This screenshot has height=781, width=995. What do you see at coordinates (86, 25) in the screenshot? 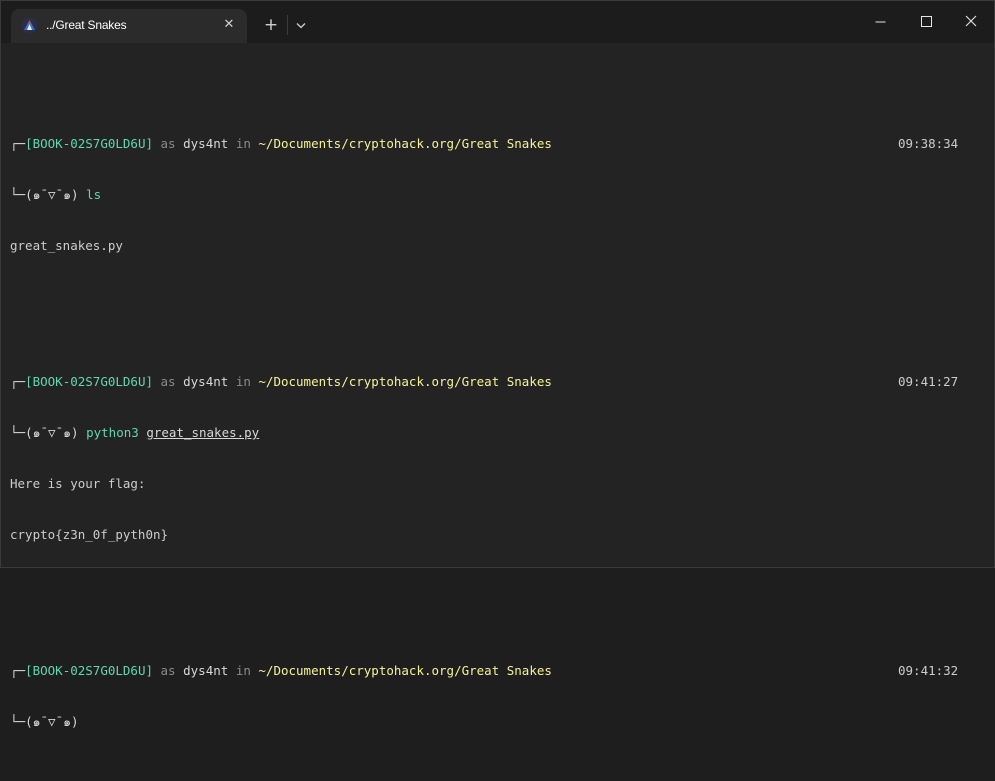
I see `tab-title: ../Great Snakes` at bounding box center [86, 25].